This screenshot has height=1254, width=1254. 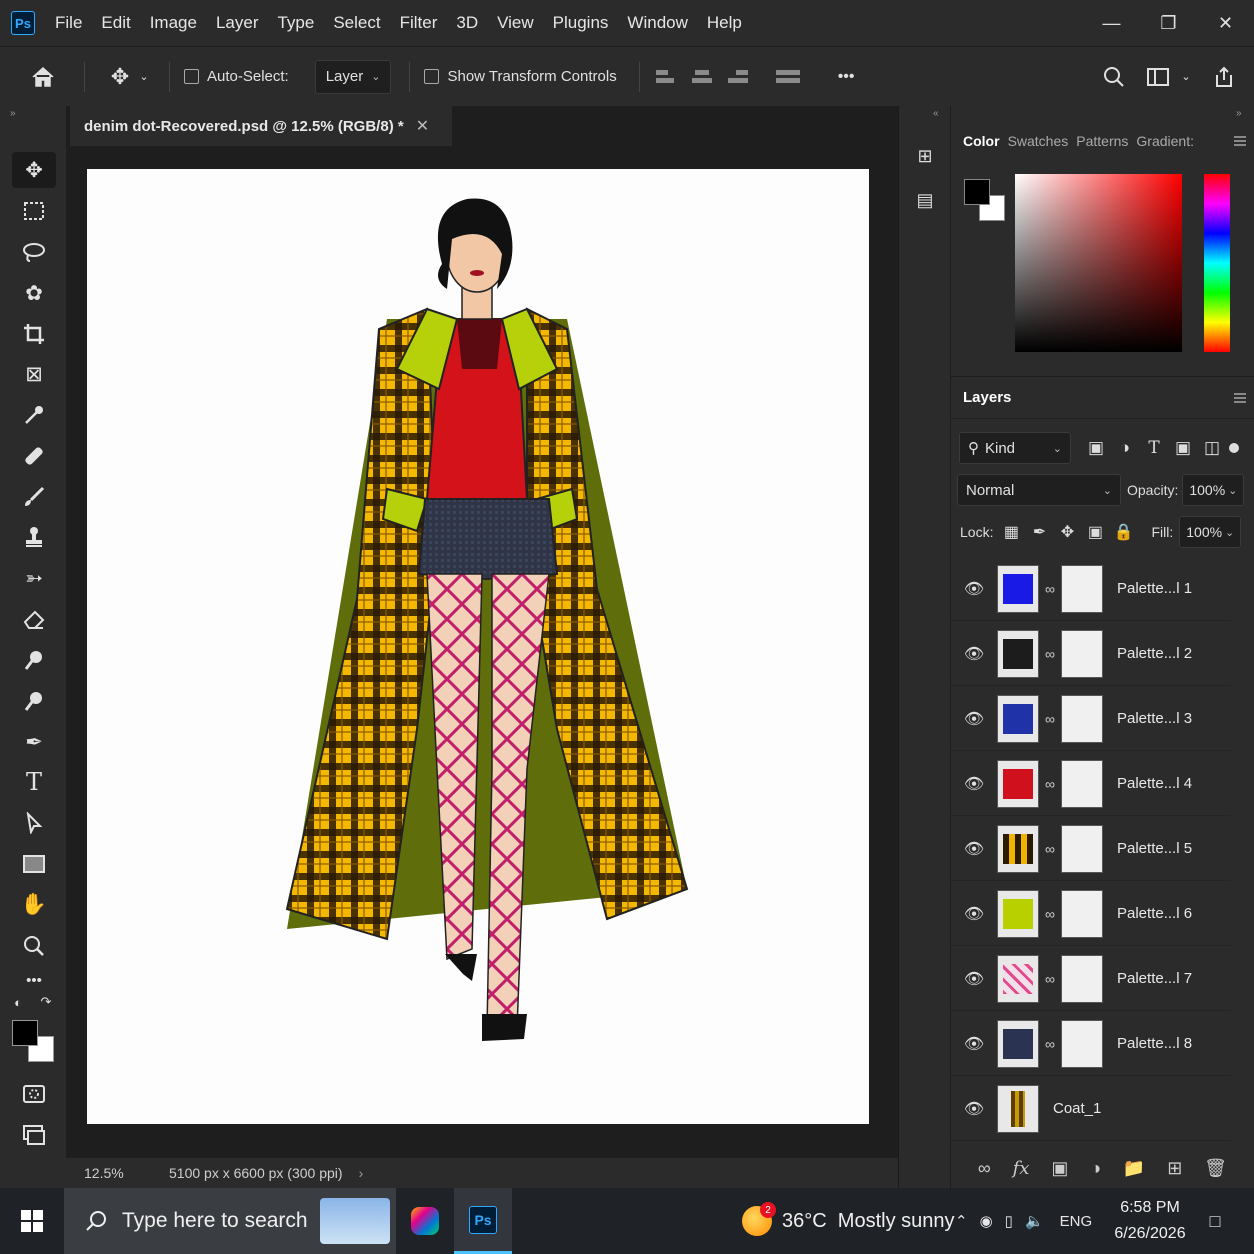 I want to click on layer-row: 👁 Coat_1, so click(x=1091, y=1109).